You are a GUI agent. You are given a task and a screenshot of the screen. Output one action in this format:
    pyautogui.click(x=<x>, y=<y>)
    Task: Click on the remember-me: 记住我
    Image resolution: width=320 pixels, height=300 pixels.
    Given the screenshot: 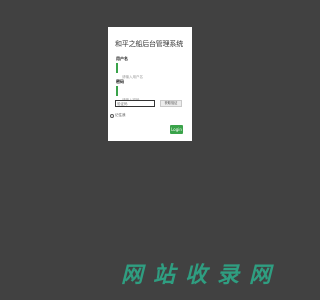 What is the action you would take?
    pyautogui.click(x=118, y=115)
    